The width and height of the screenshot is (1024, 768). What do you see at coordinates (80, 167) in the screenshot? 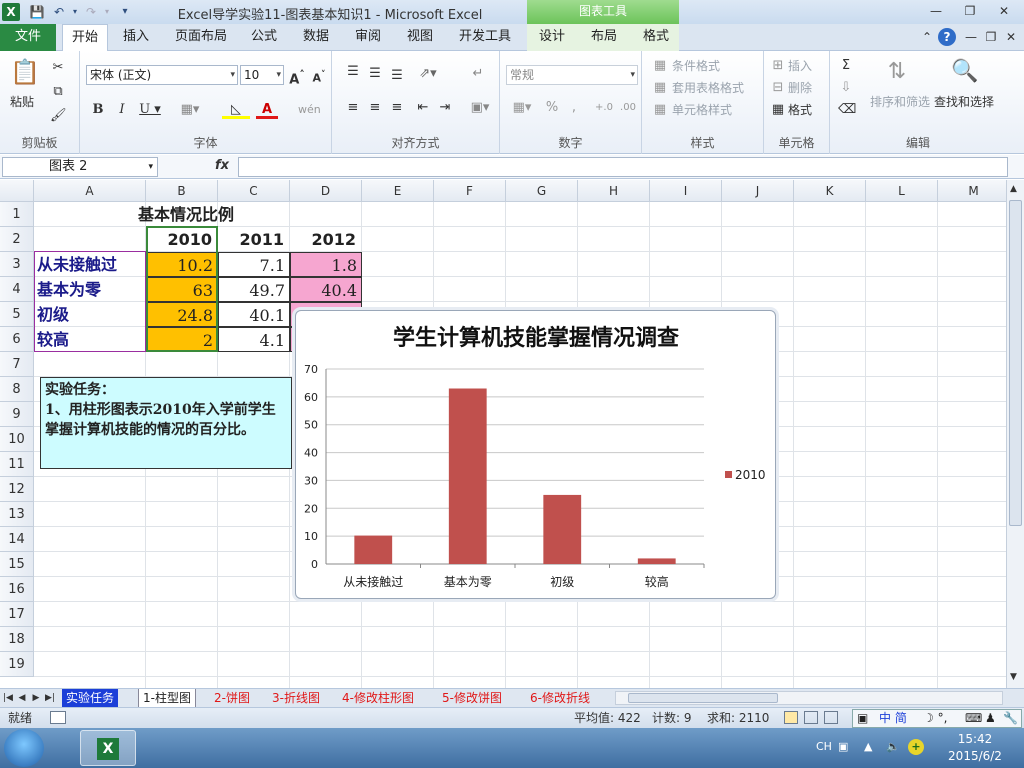
I see `name-box: 图表 2 ▾` at bounding box center [80, 167].